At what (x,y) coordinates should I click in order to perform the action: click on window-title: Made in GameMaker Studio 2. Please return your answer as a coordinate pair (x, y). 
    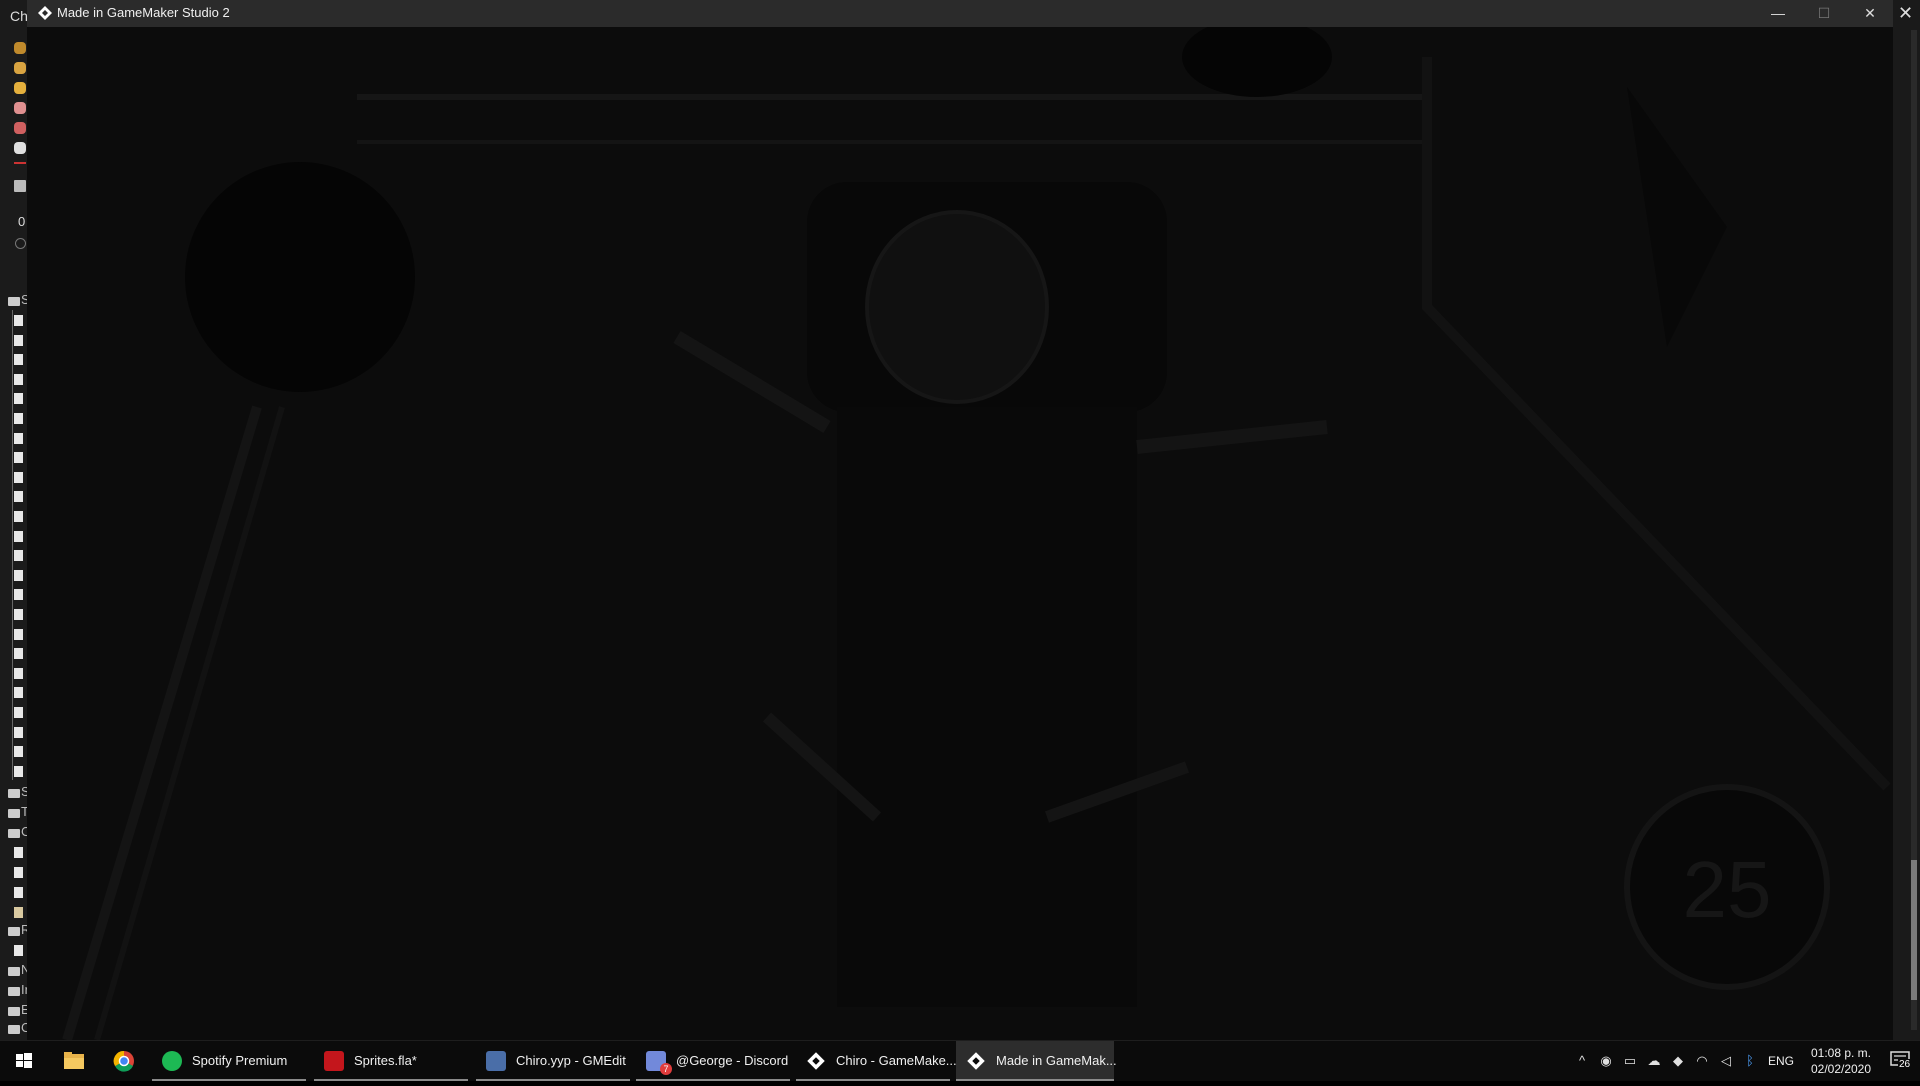
    Looking at the image, I should click on (143, 12).